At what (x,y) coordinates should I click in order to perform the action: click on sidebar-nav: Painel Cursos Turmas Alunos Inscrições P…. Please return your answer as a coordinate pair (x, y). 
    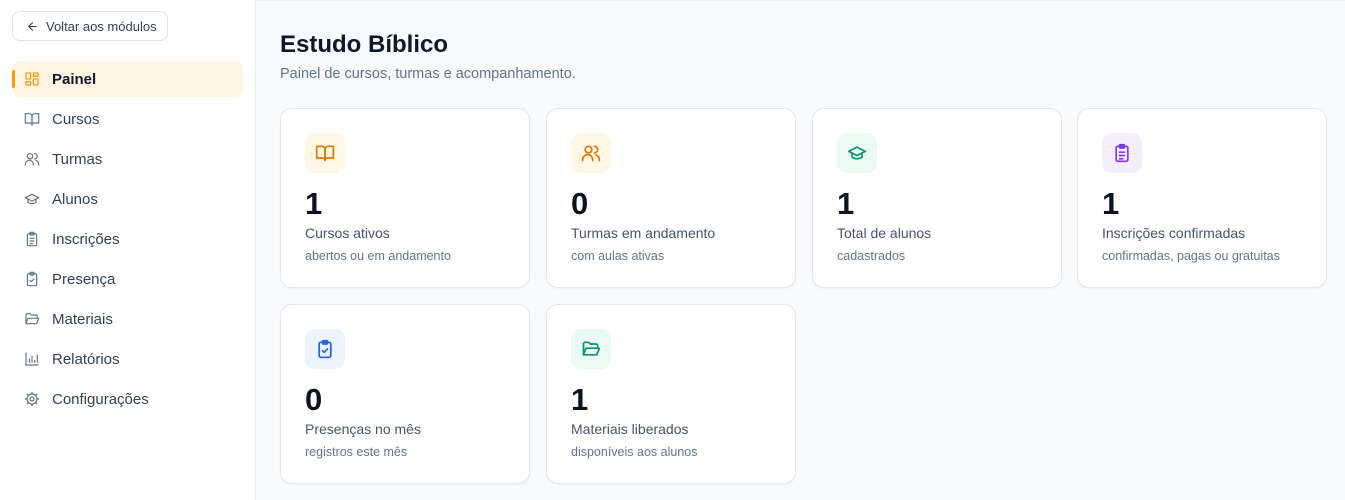
    Looking at the image, I should click on (127, 241).